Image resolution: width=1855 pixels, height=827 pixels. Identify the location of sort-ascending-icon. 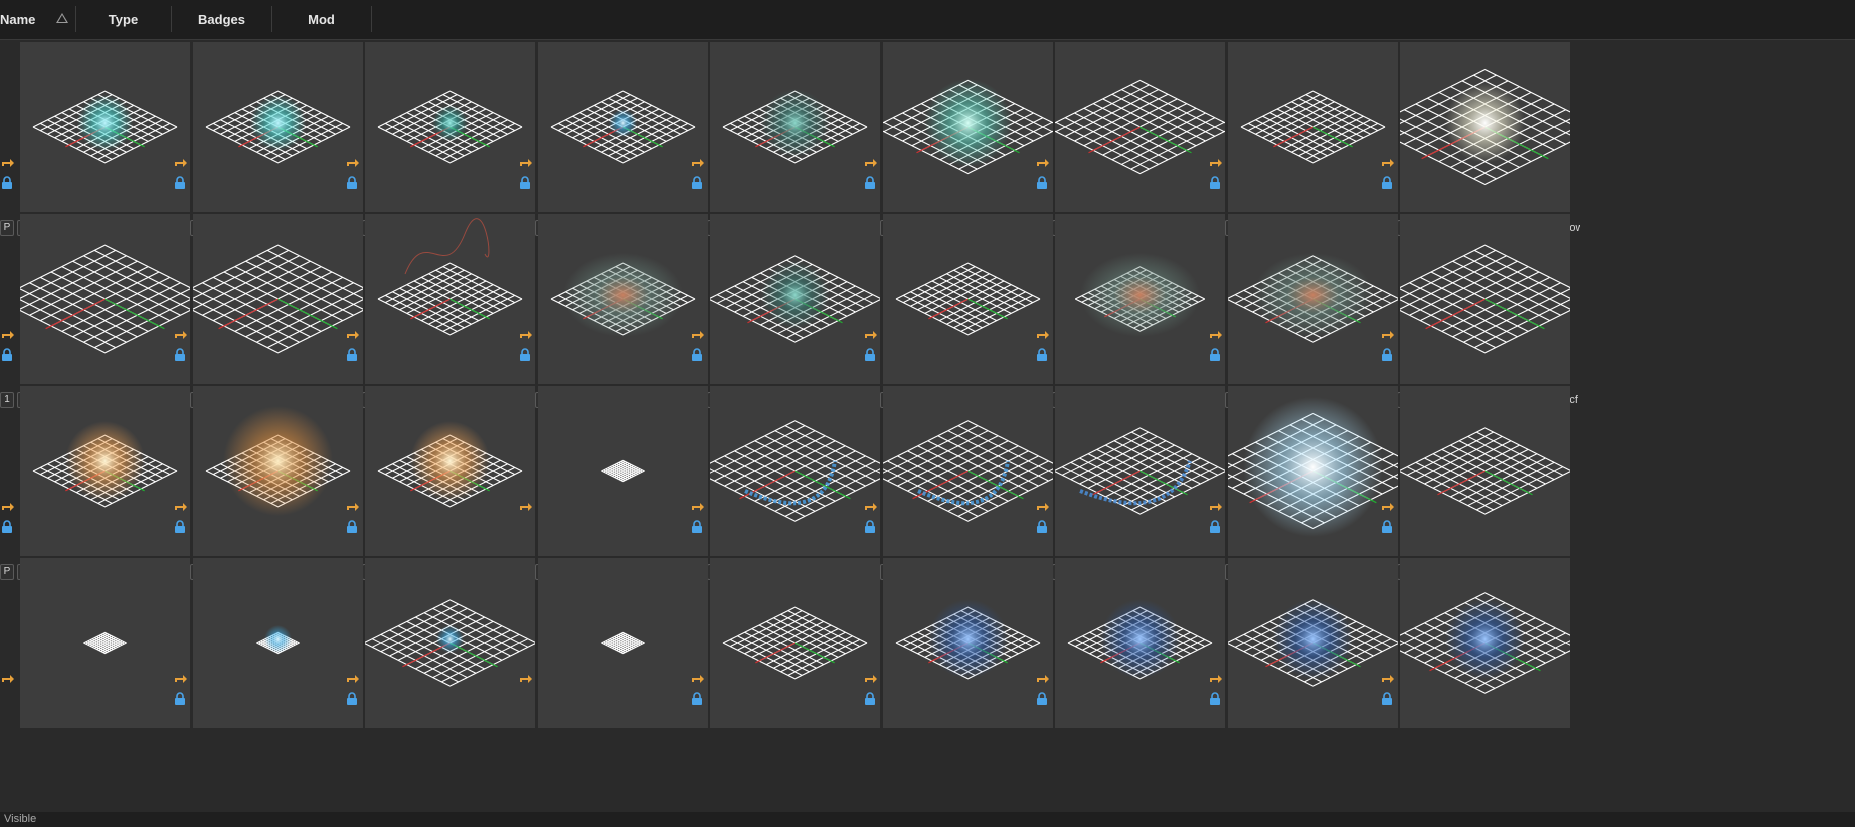
(62, 18).